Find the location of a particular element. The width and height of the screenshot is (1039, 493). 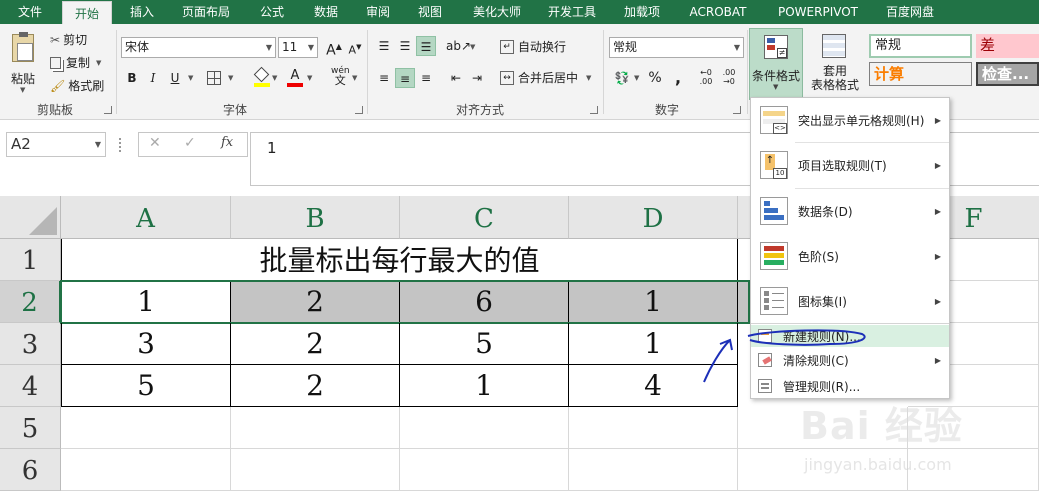

bold-button: B is located at coordinates (132, 78).